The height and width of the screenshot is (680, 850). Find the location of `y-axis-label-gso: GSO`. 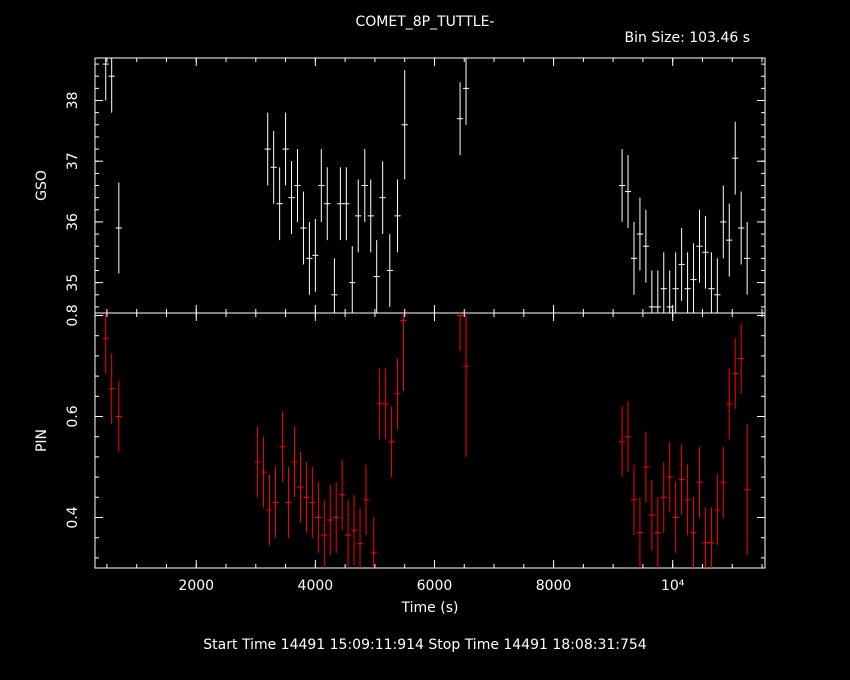

y-axis-label-gso: GSO is located at coordinates (42, 185).